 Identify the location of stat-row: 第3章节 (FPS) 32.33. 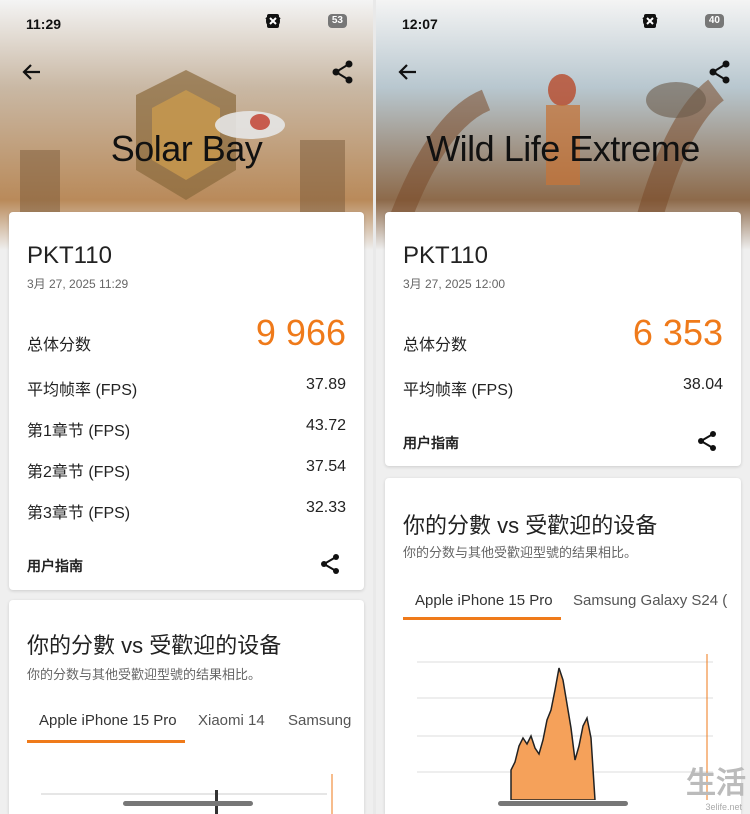
(186, 511).